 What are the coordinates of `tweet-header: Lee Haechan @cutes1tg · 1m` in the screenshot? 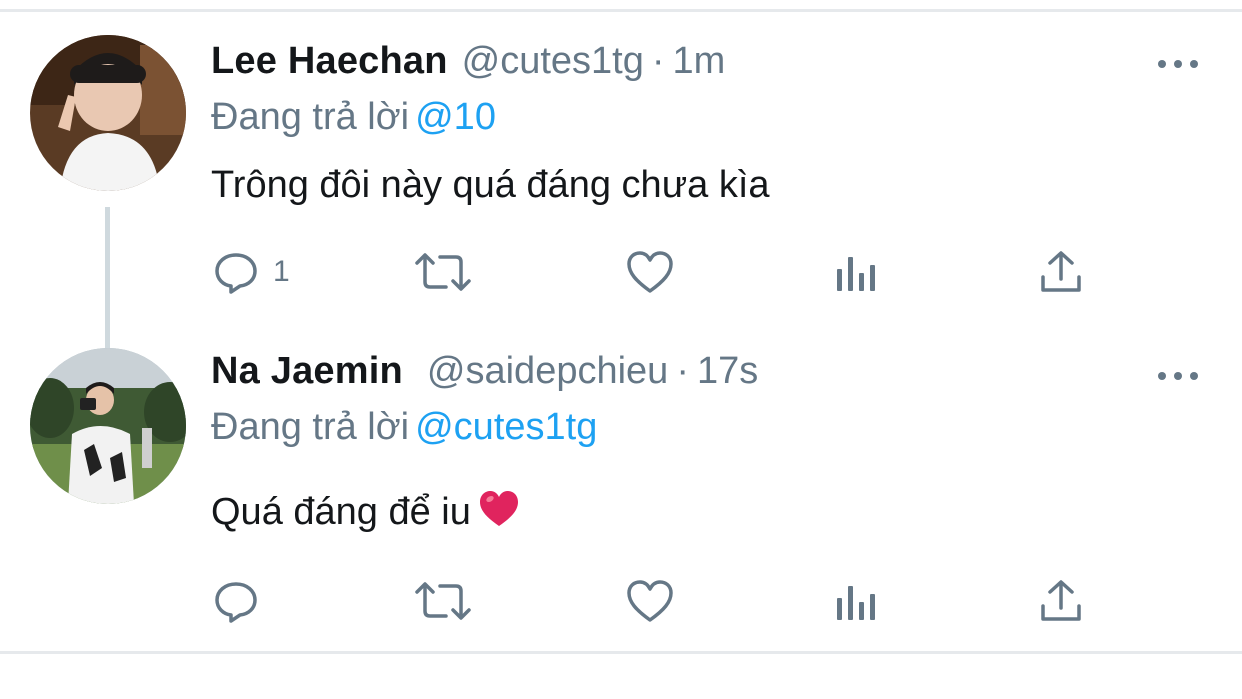 It's located at (468, 65).